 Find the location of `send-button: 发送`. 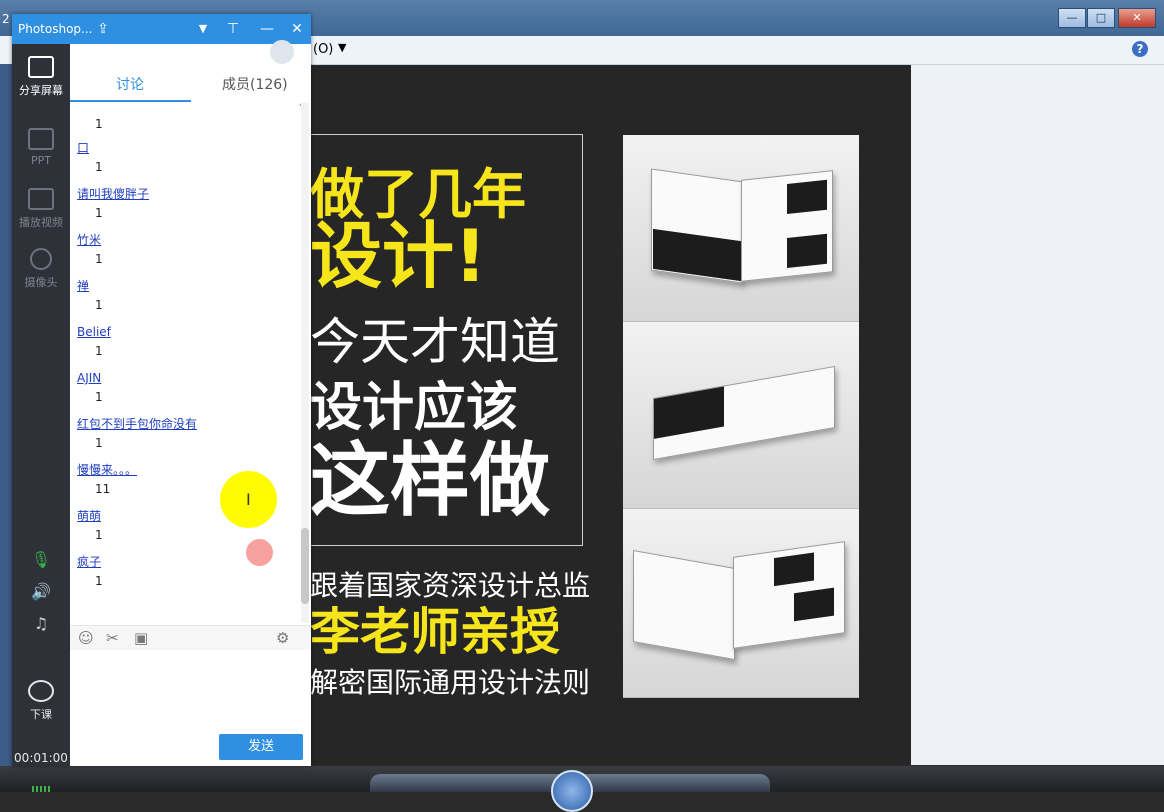

send-button: 发送 is located at coordinates (261, 747).